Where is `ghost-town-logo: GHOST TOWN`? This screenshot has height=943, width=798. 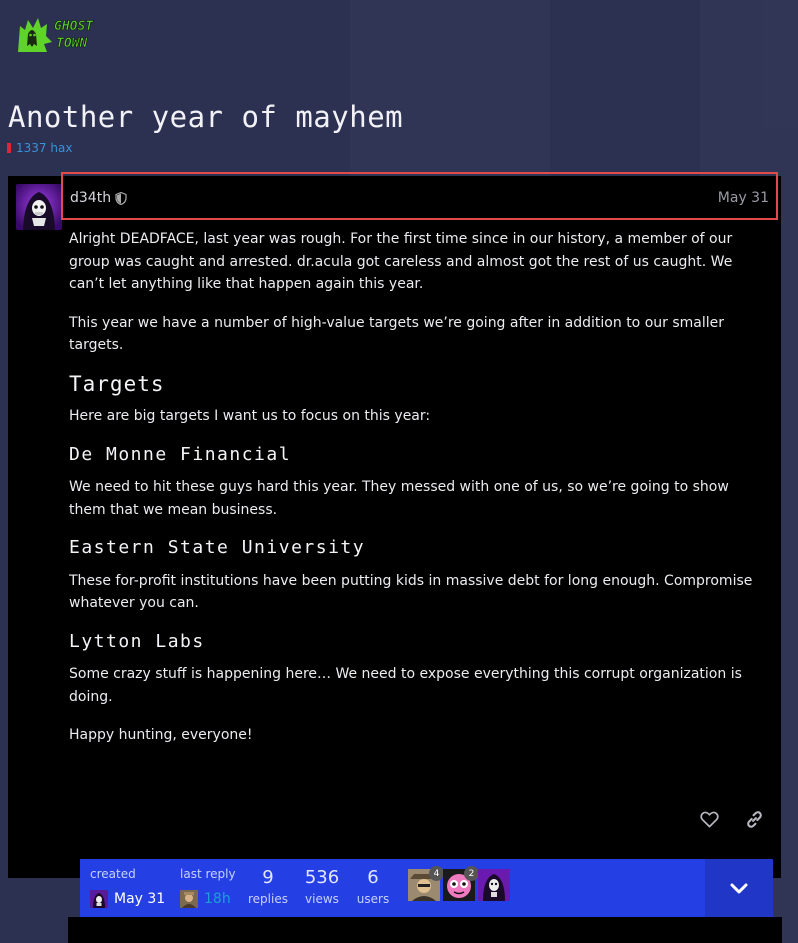 ghost-town-logo: GHOST TOWN is located at coordinates (57, 34).